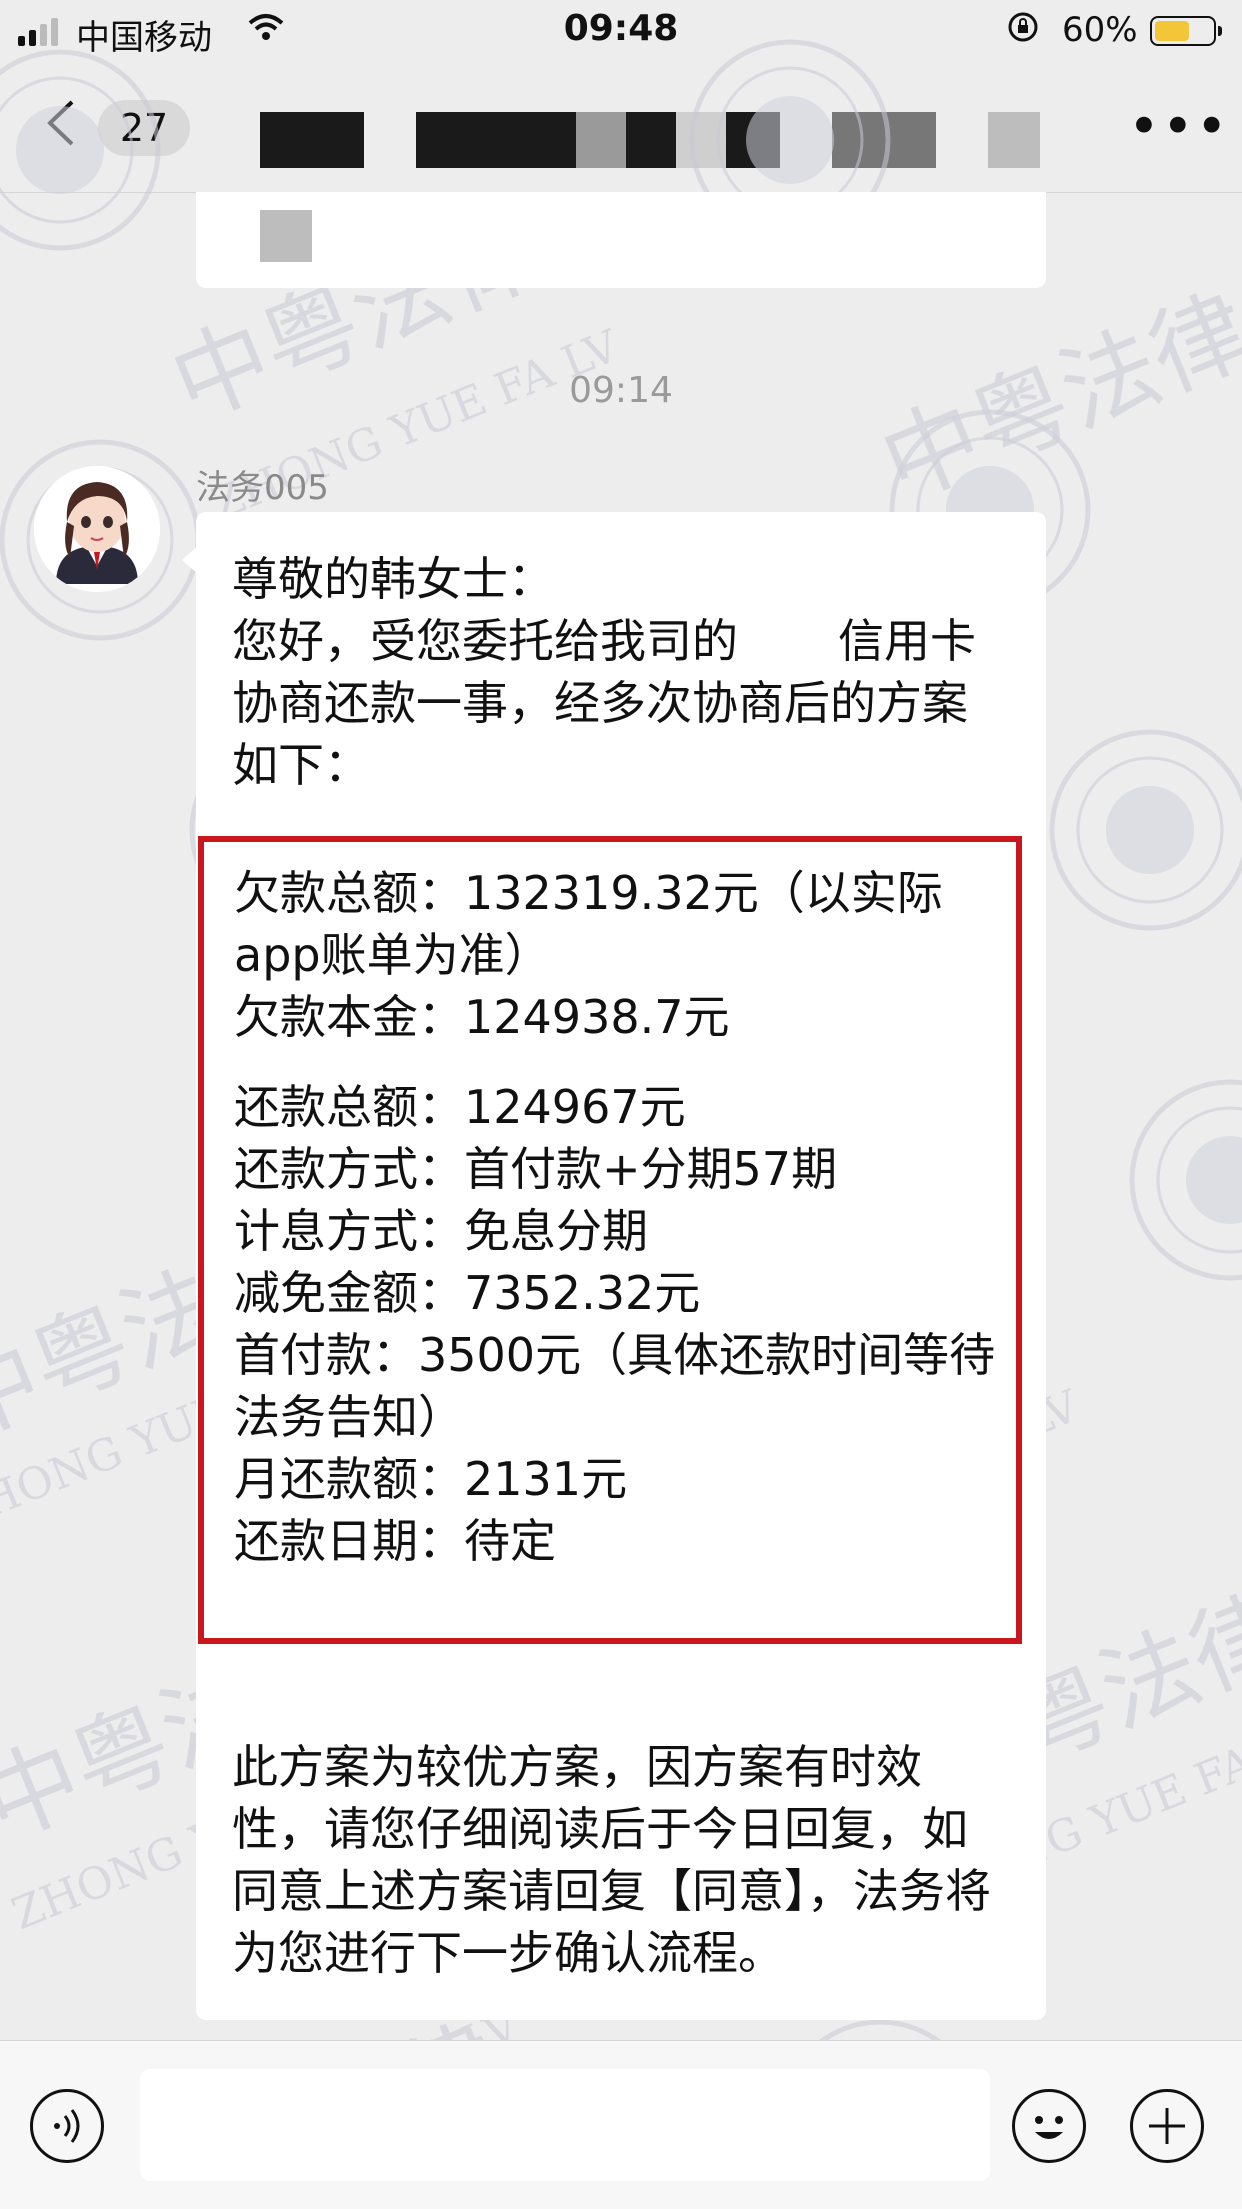 The height and width of the screenshot is (2209, 1242). I want to click on plan-line: 减免金额：7352.32元, so click(467, 1293).